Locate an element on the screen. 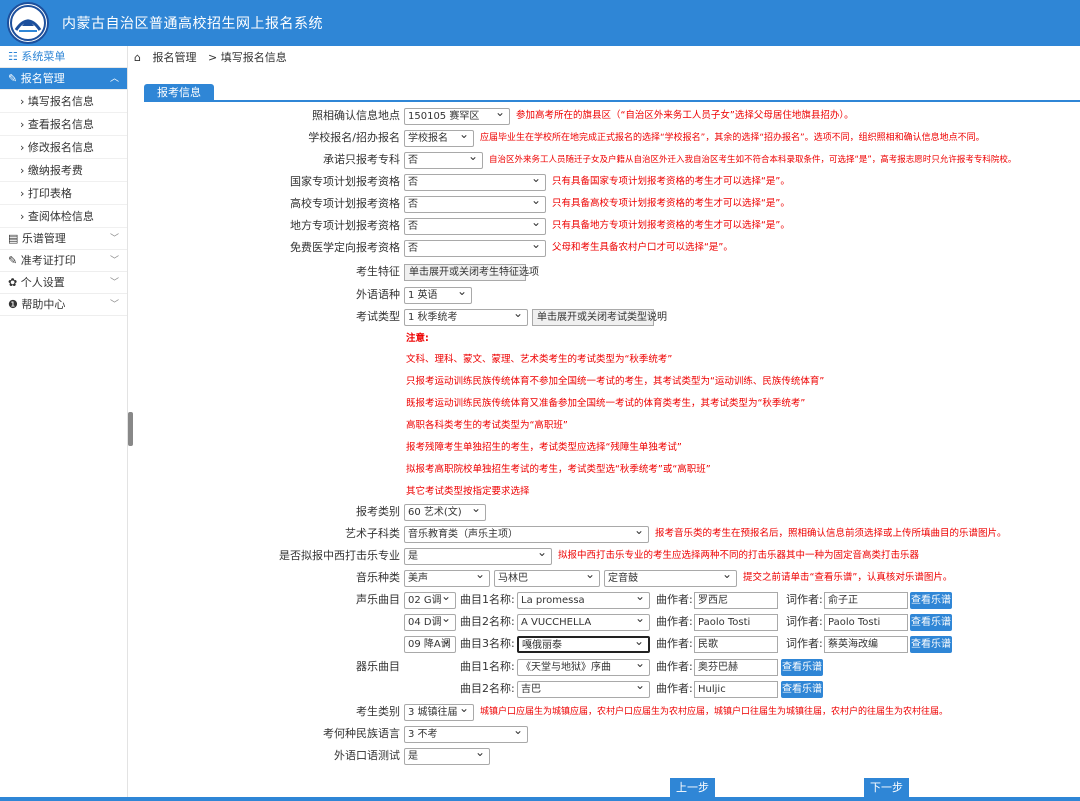  field-label-ethnic-language: 考何种民族语言 is located at coordinates (361, 733).